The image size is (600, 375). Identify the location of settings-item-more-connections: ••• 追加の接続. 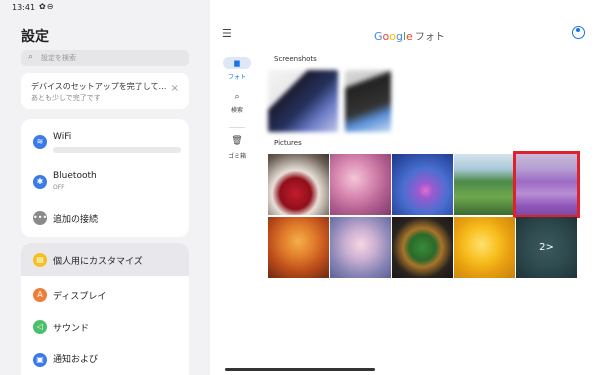
(105, 218).